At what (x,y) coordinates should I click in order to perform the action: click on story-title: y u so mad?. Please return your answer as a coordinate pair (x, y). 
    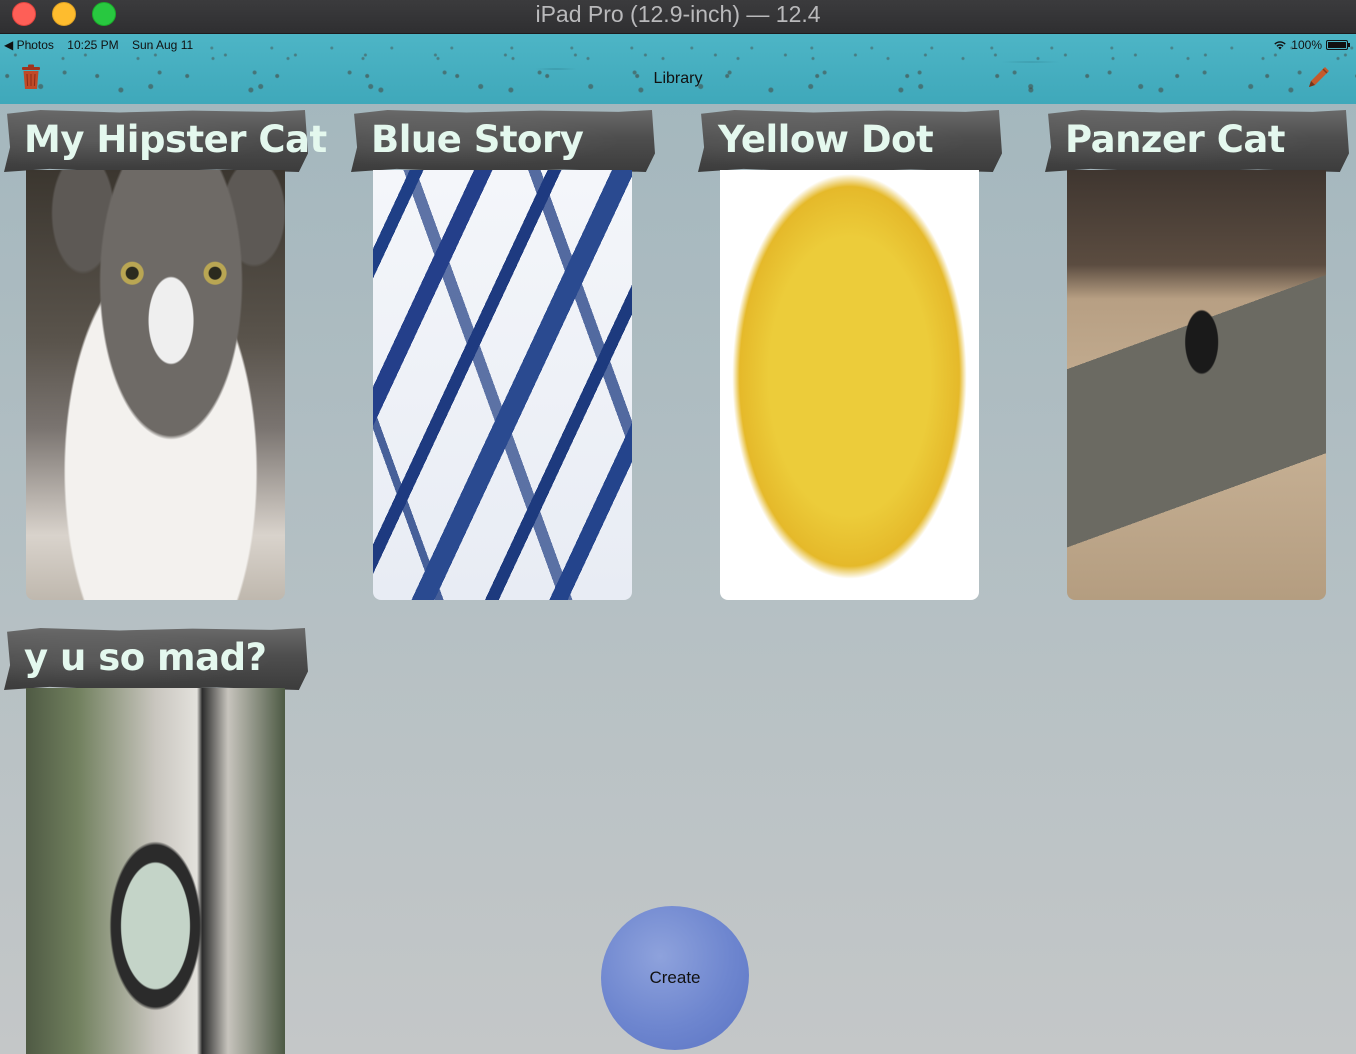
    Looking at the image, I should click on (145, 657).